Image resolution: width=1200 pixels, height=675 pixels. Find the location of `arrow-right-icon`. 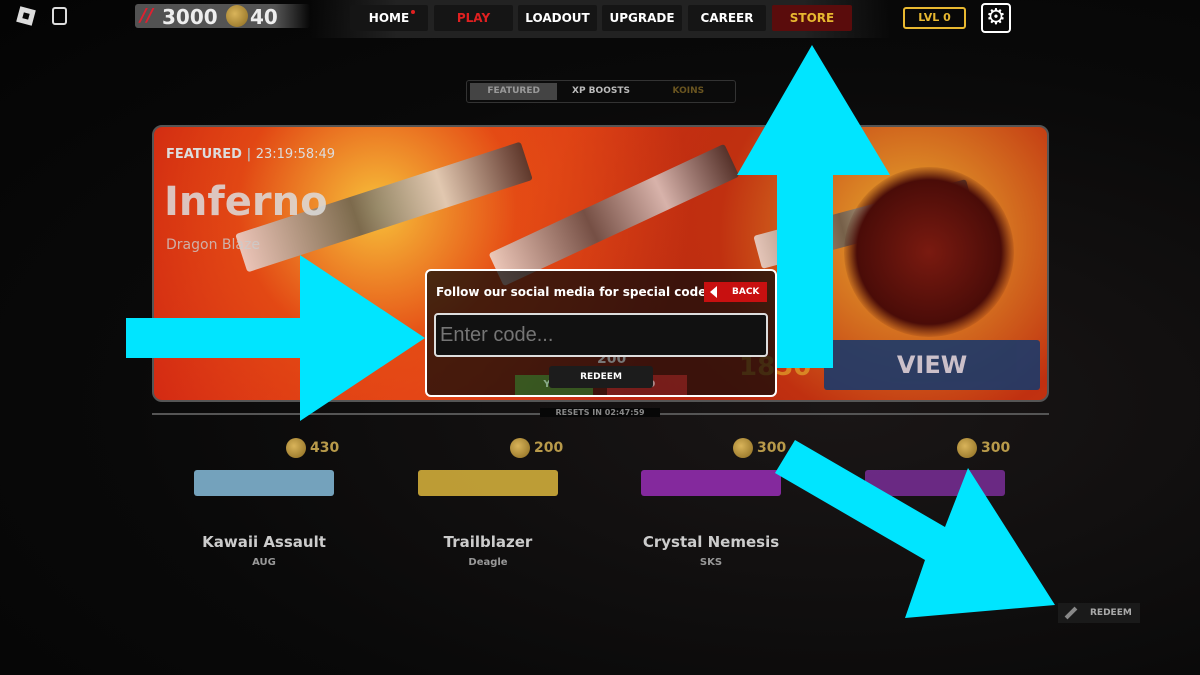

arrow-right-icon is located at coordinates (275, 338).